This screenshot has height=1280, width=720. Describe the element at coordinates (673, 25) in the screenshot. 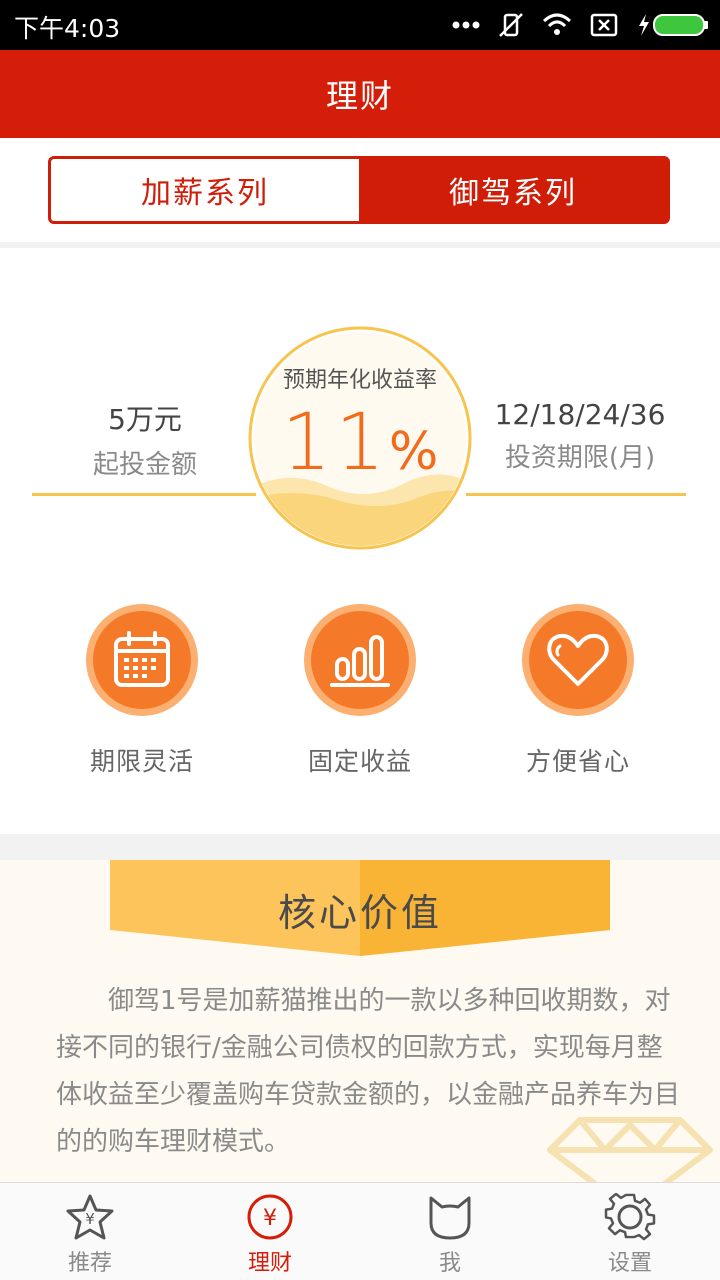

I see `battery-charging-icon` at that location.